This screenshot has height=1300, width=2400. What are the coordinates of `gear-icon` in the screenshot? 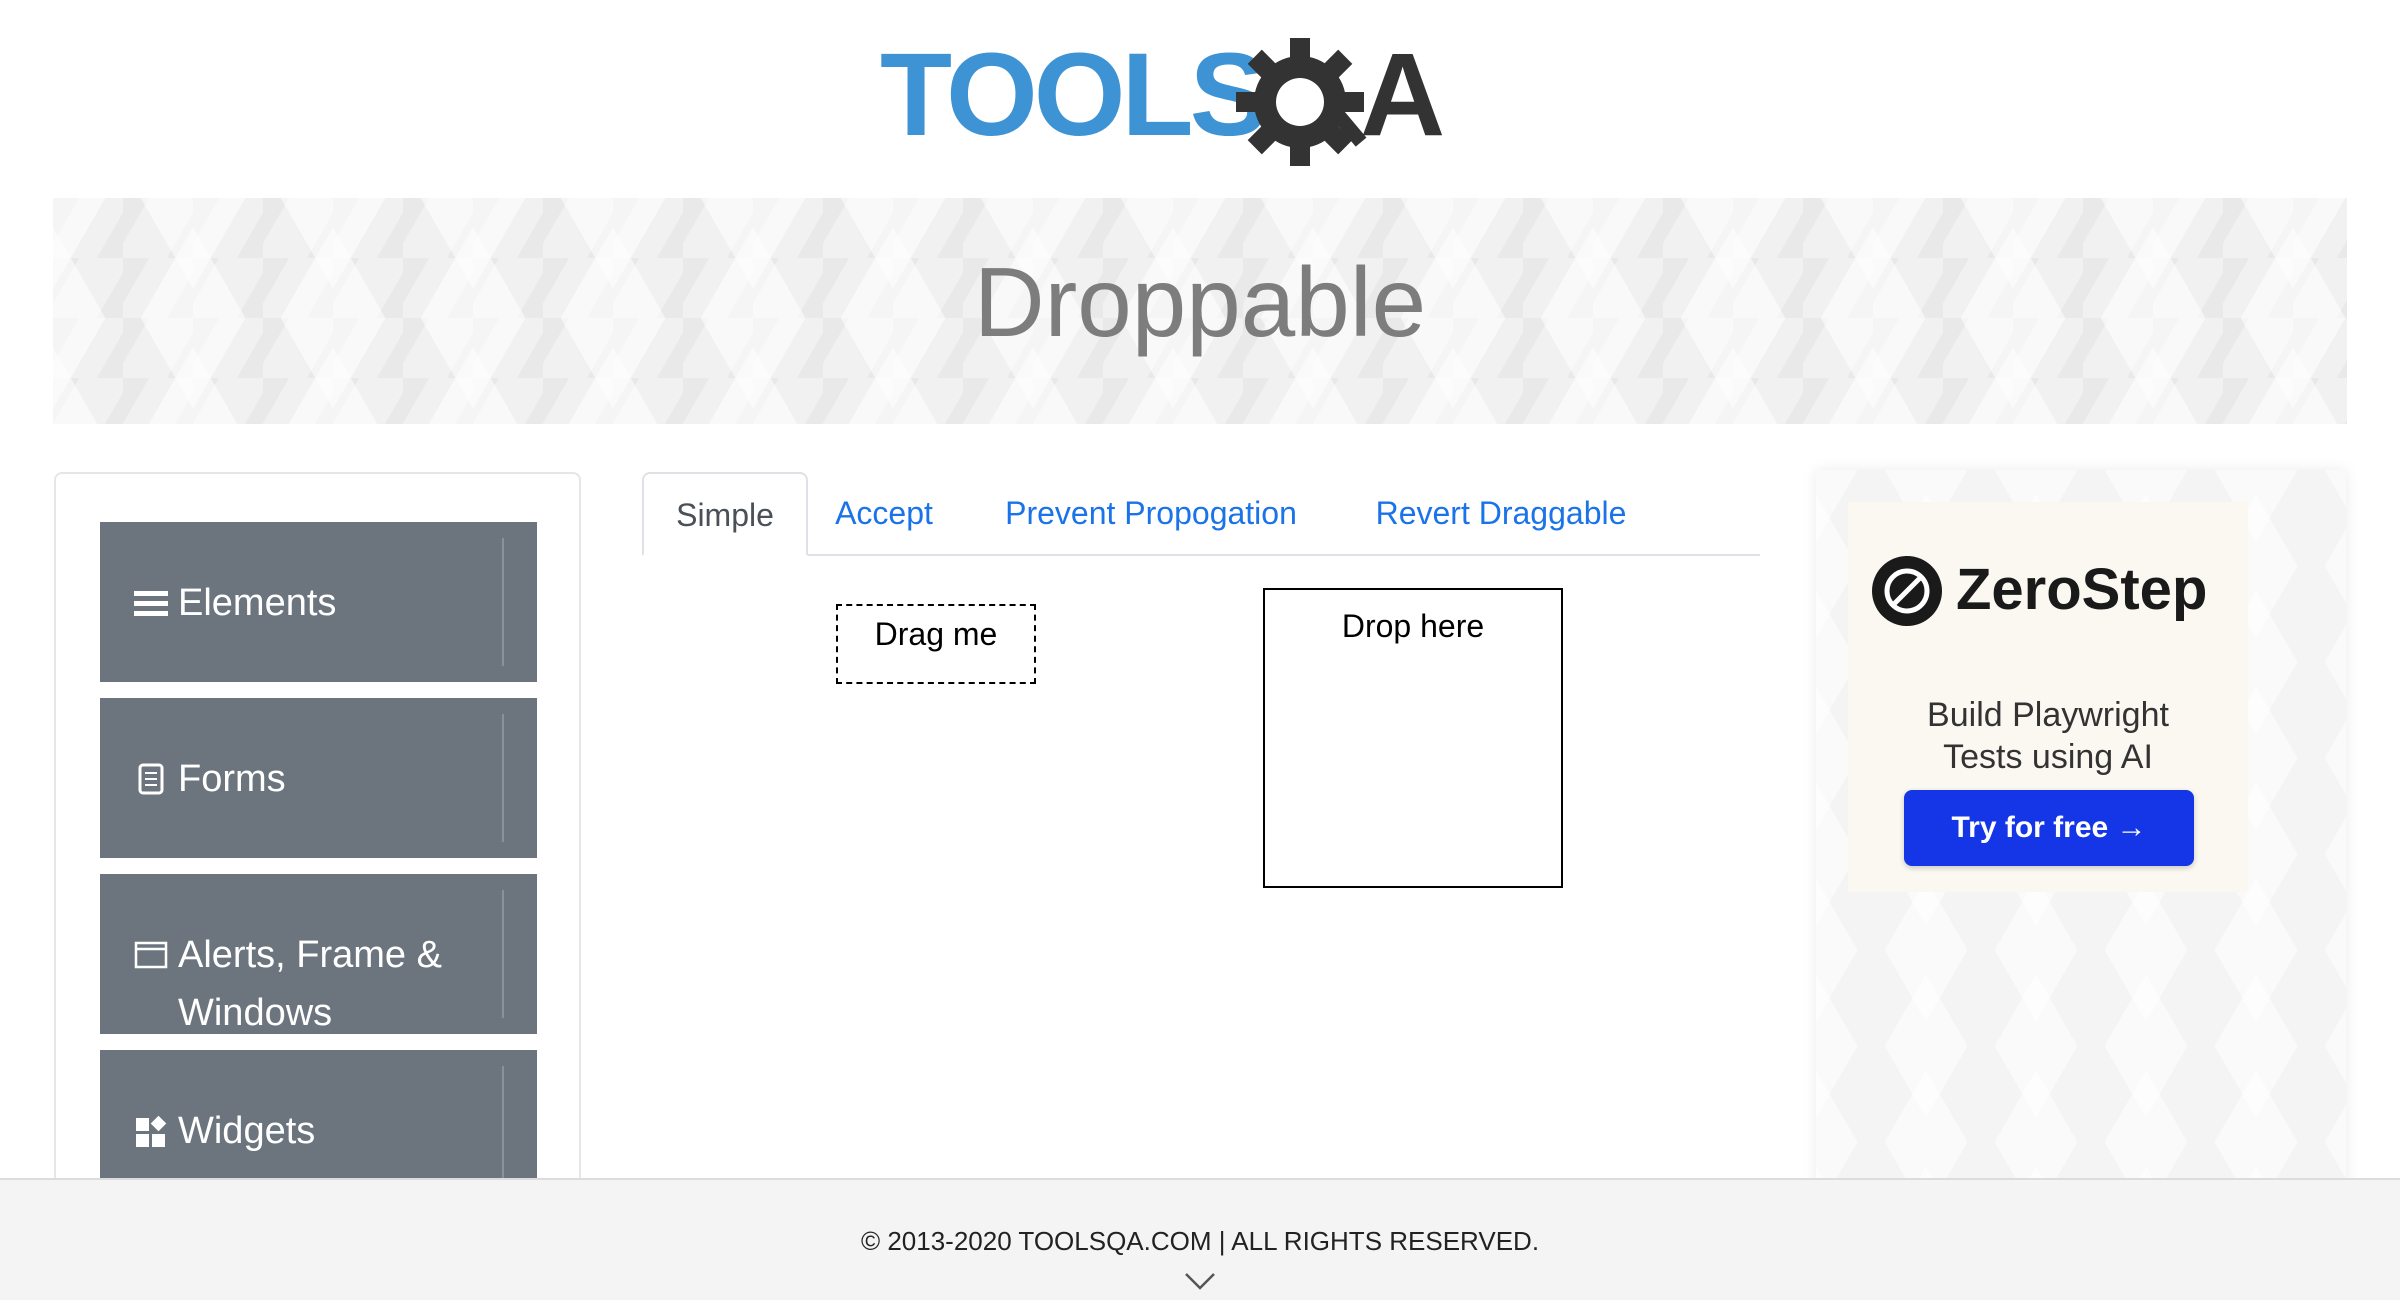 It's located at (1301, 102).